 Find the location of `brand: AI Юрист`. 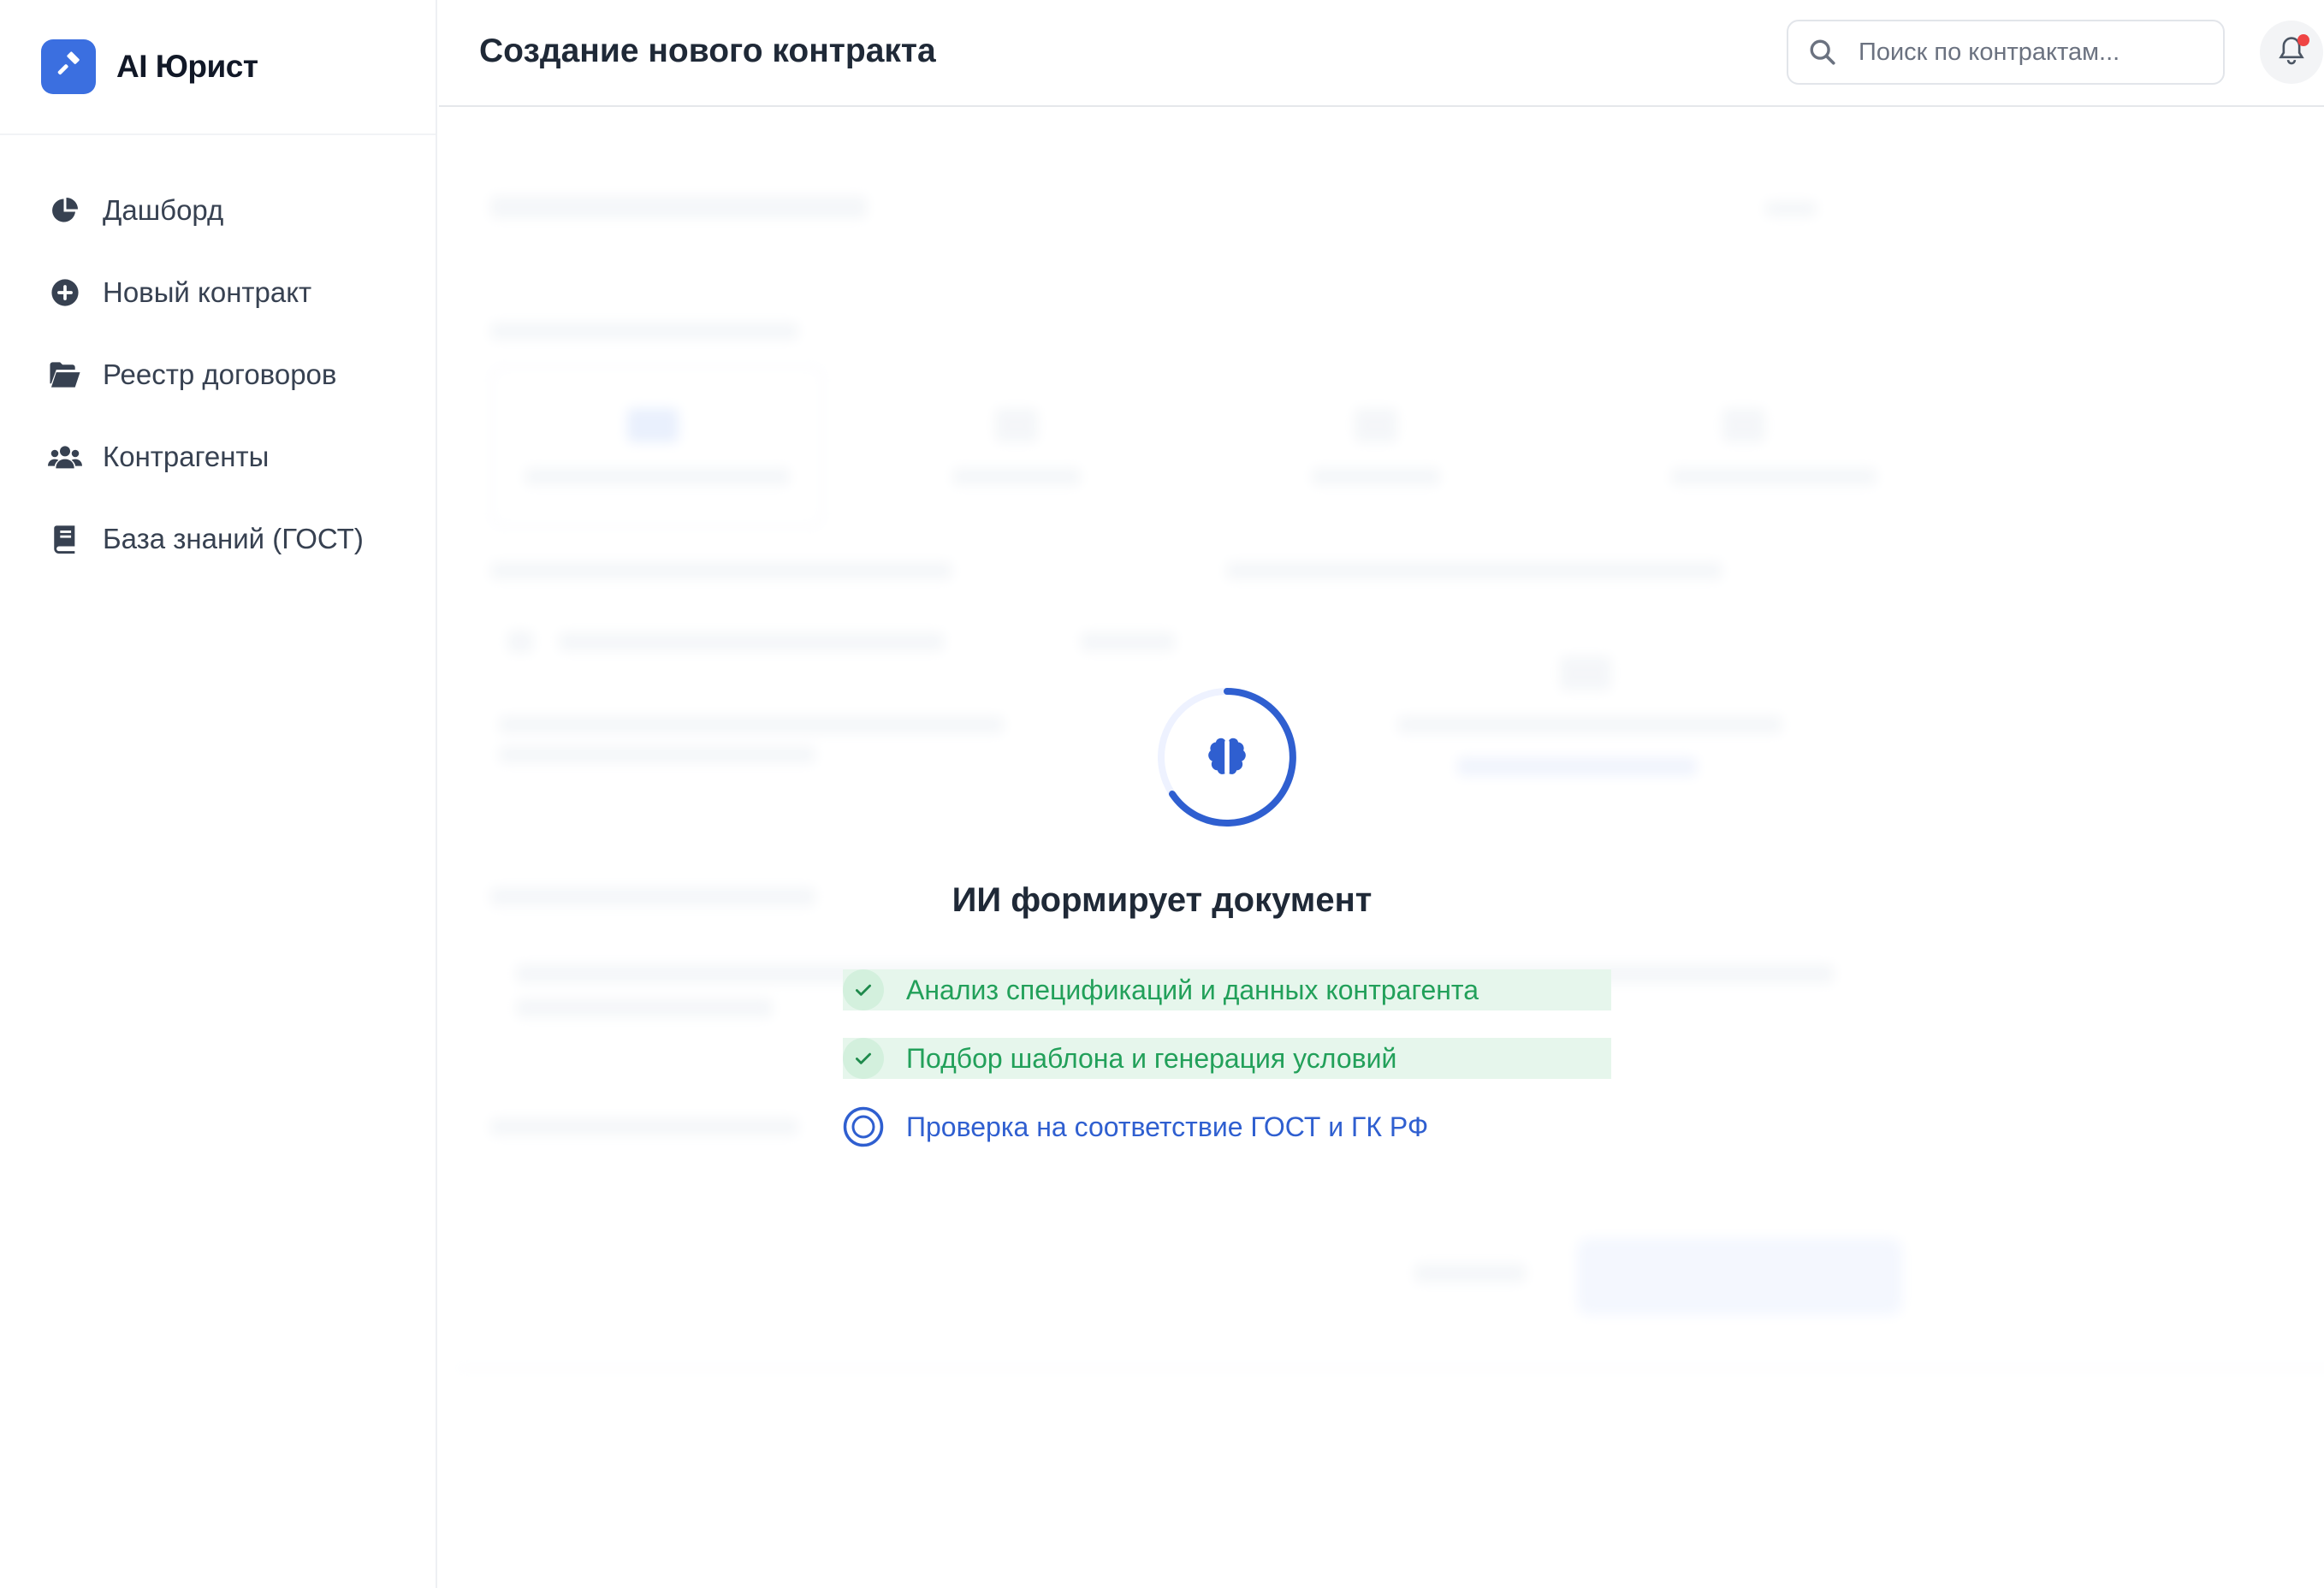

brand: AI Юрист is located at coordinates (218, 67).